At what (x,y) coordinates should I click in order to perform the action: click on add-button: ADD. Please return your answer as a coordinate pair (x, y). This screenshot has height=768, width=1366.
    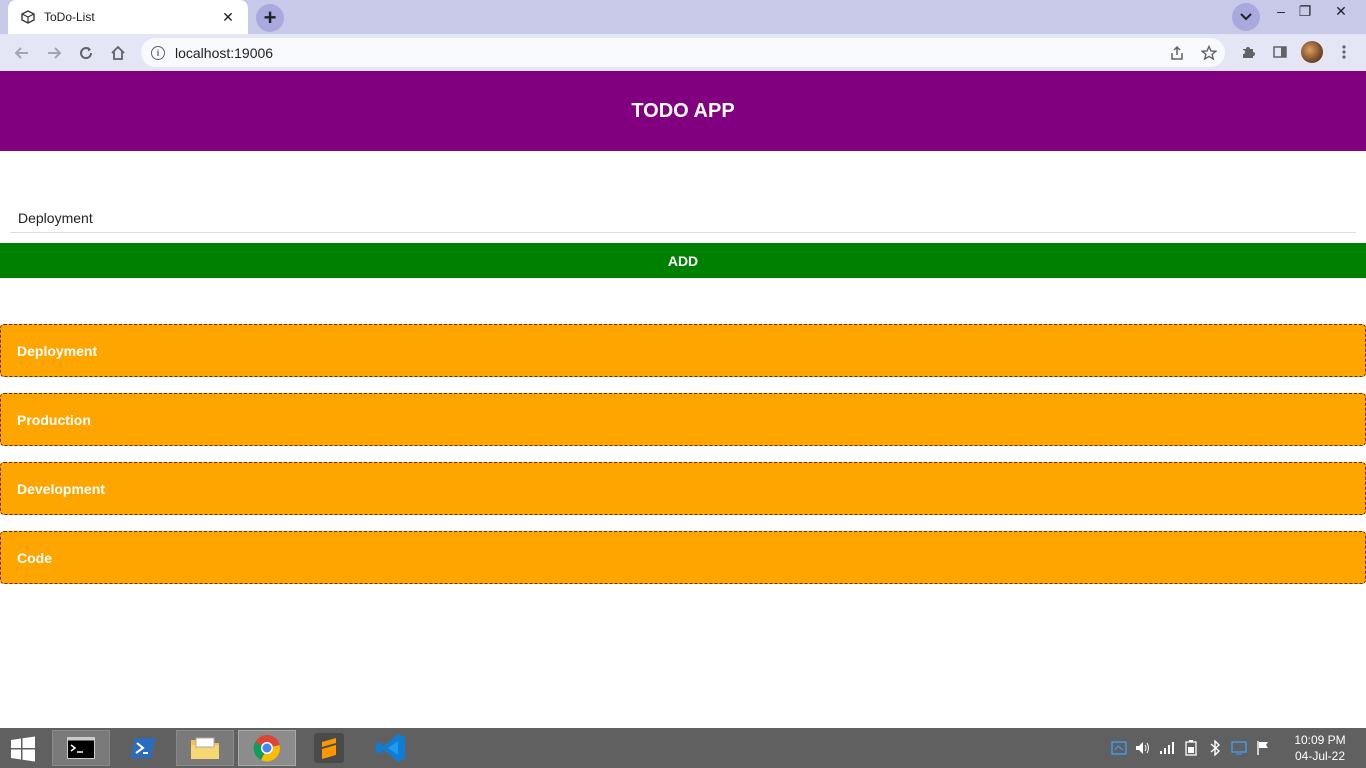
    Looking at the image, I should click on (683, 260).